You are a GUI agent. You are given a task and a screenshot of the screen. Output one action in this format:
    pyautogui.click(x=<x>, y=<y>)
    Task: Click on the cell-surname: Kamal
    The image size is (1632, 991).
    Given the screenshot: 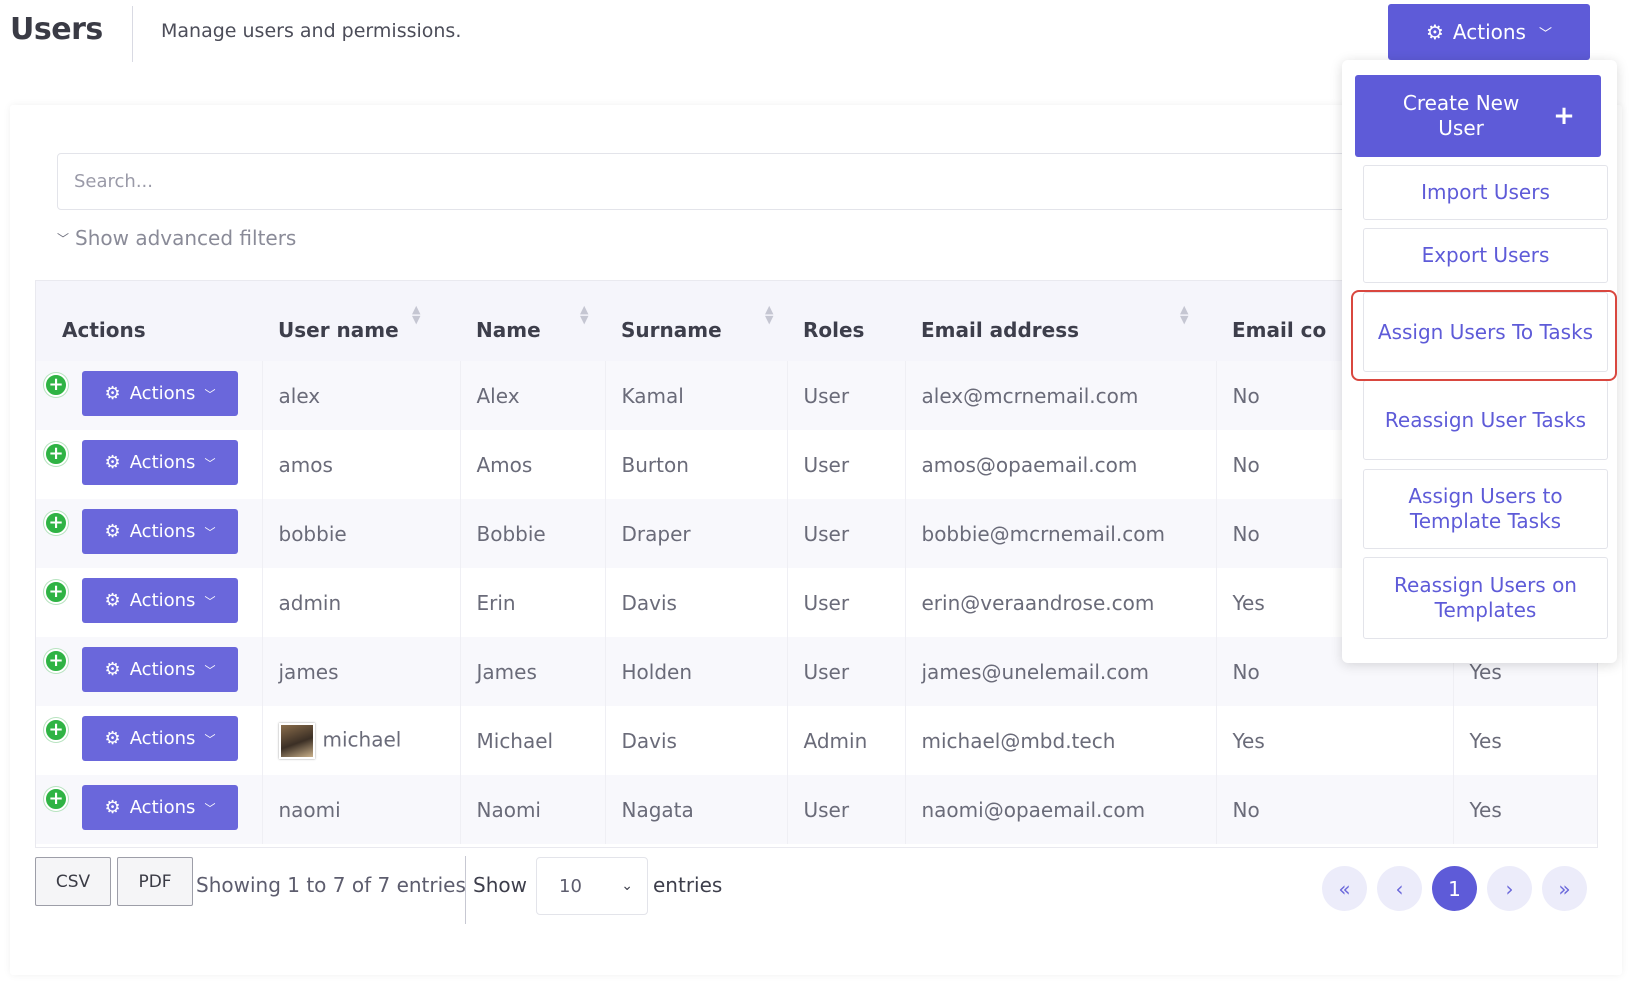 What is the action you would take?
    pyautogui.click(x=696, y=395)
    